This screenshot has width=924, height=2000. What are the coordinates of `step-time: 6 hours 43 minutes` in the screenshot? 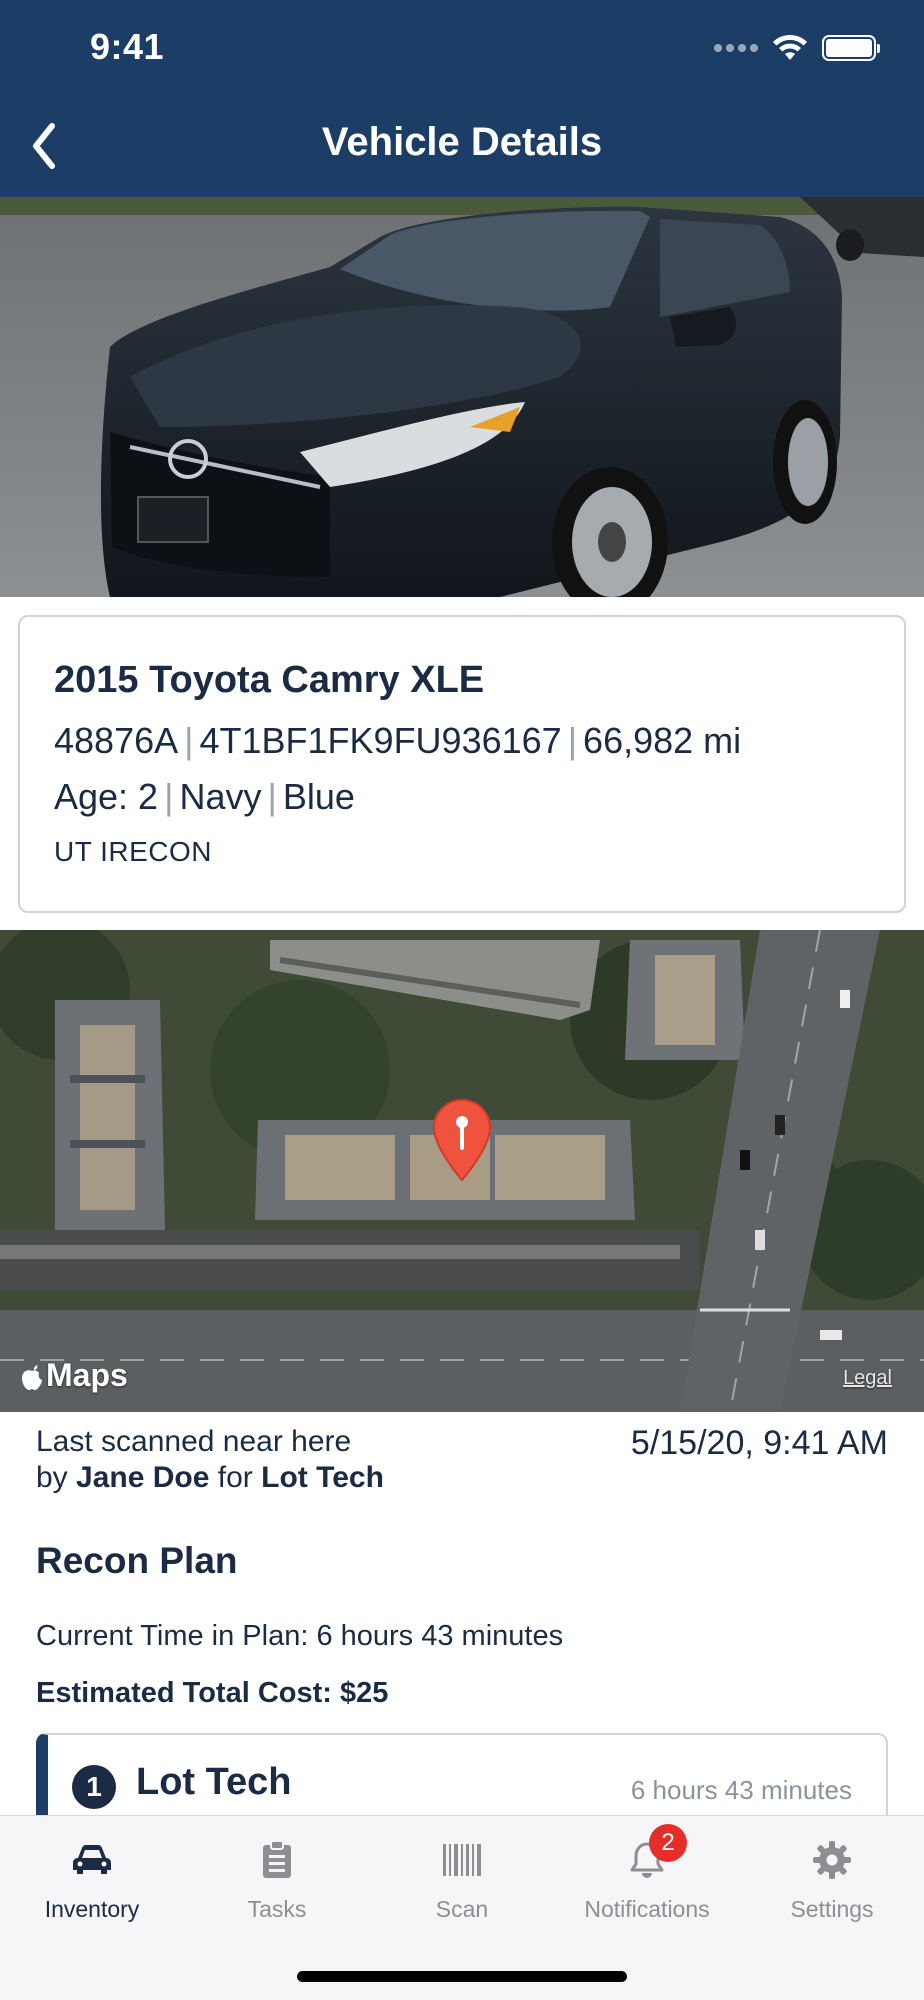 It's located at (741, 1790).